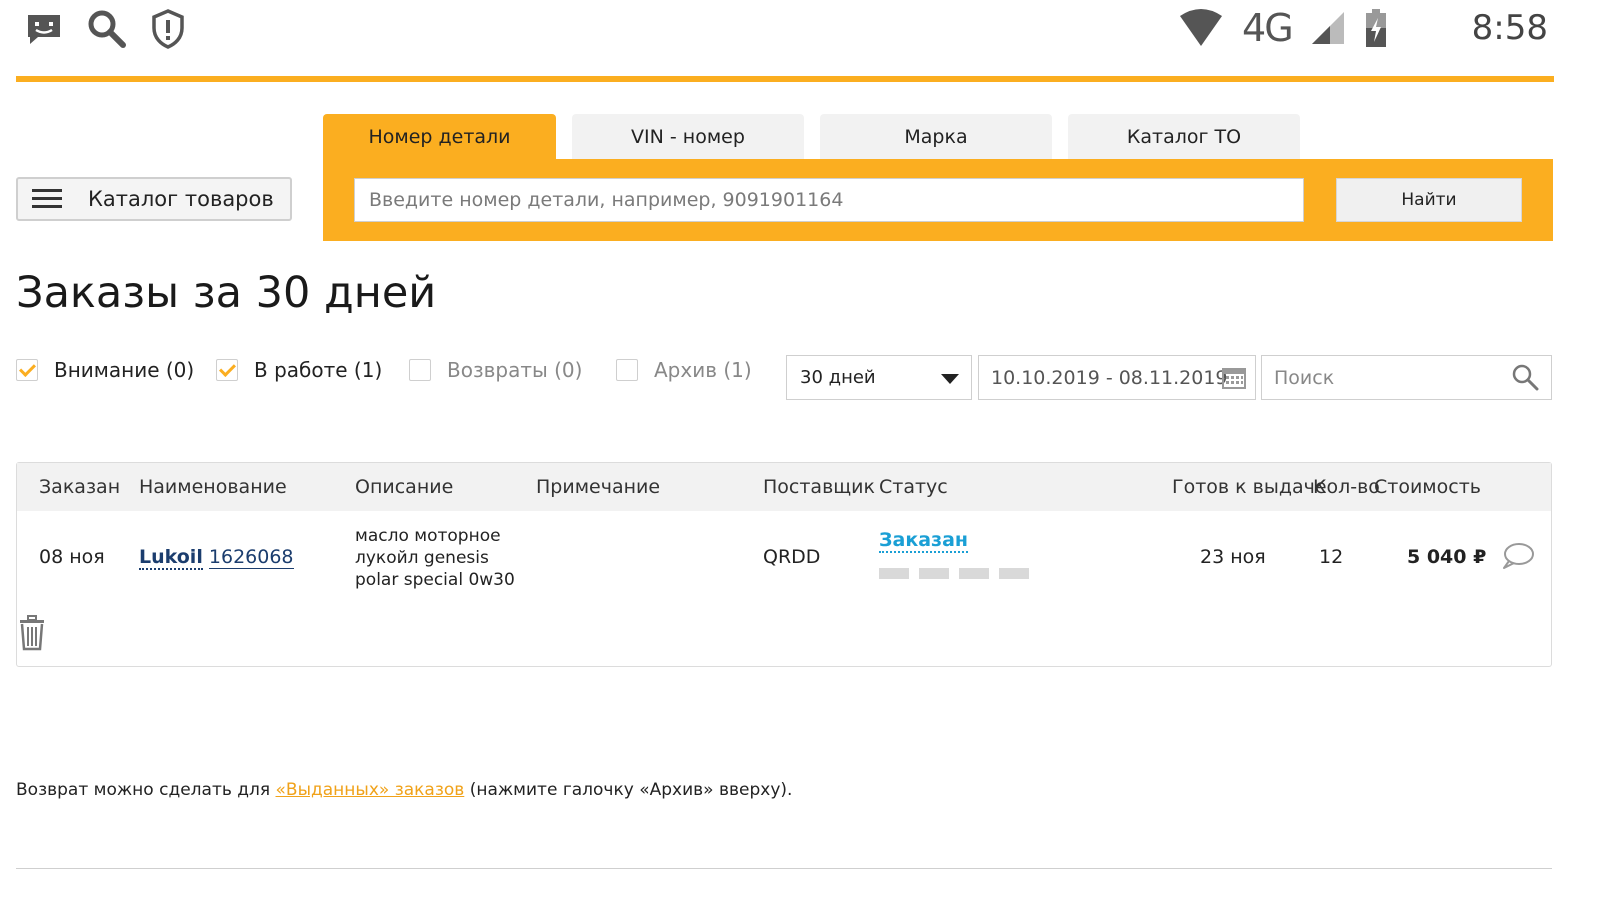  What do you see at coordinates (1447, 557) in the screenshot?
I see `cost: 5 040 ₽` at bounding box center [1447, 557].